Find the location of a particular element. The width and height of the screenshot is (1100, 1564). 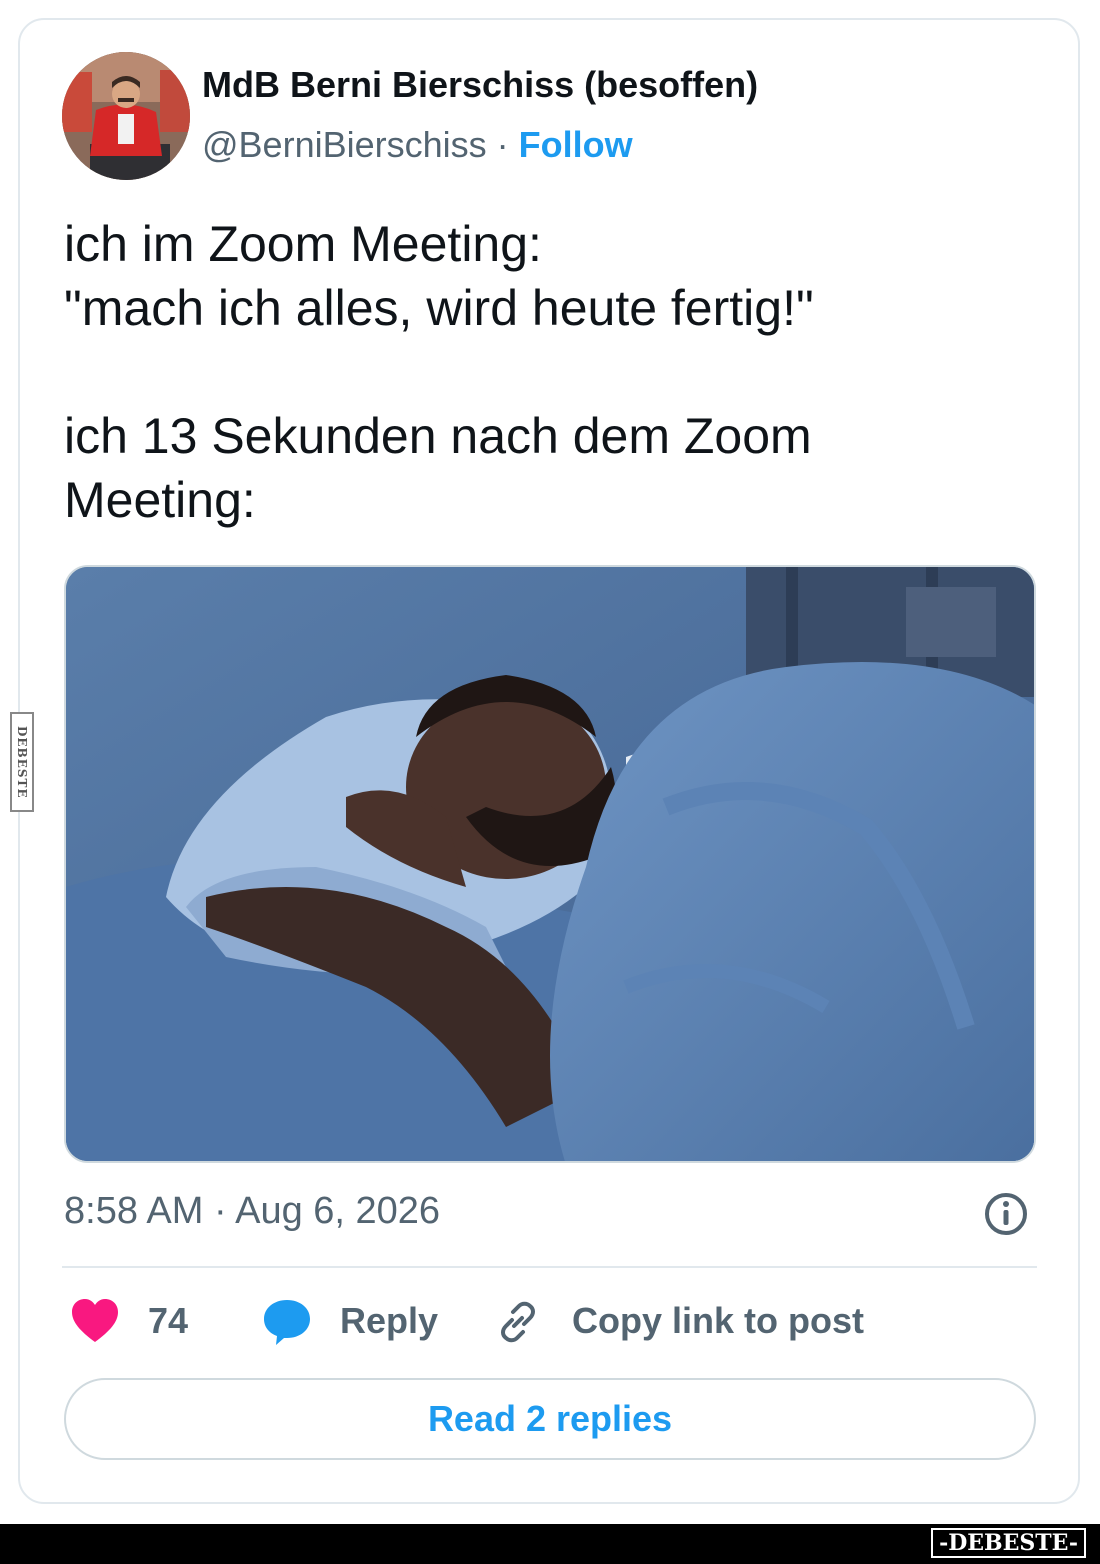

tweet-timestamp: 8:58 AM · Aug 6, 2026 is located at coordinates (252, 1211).